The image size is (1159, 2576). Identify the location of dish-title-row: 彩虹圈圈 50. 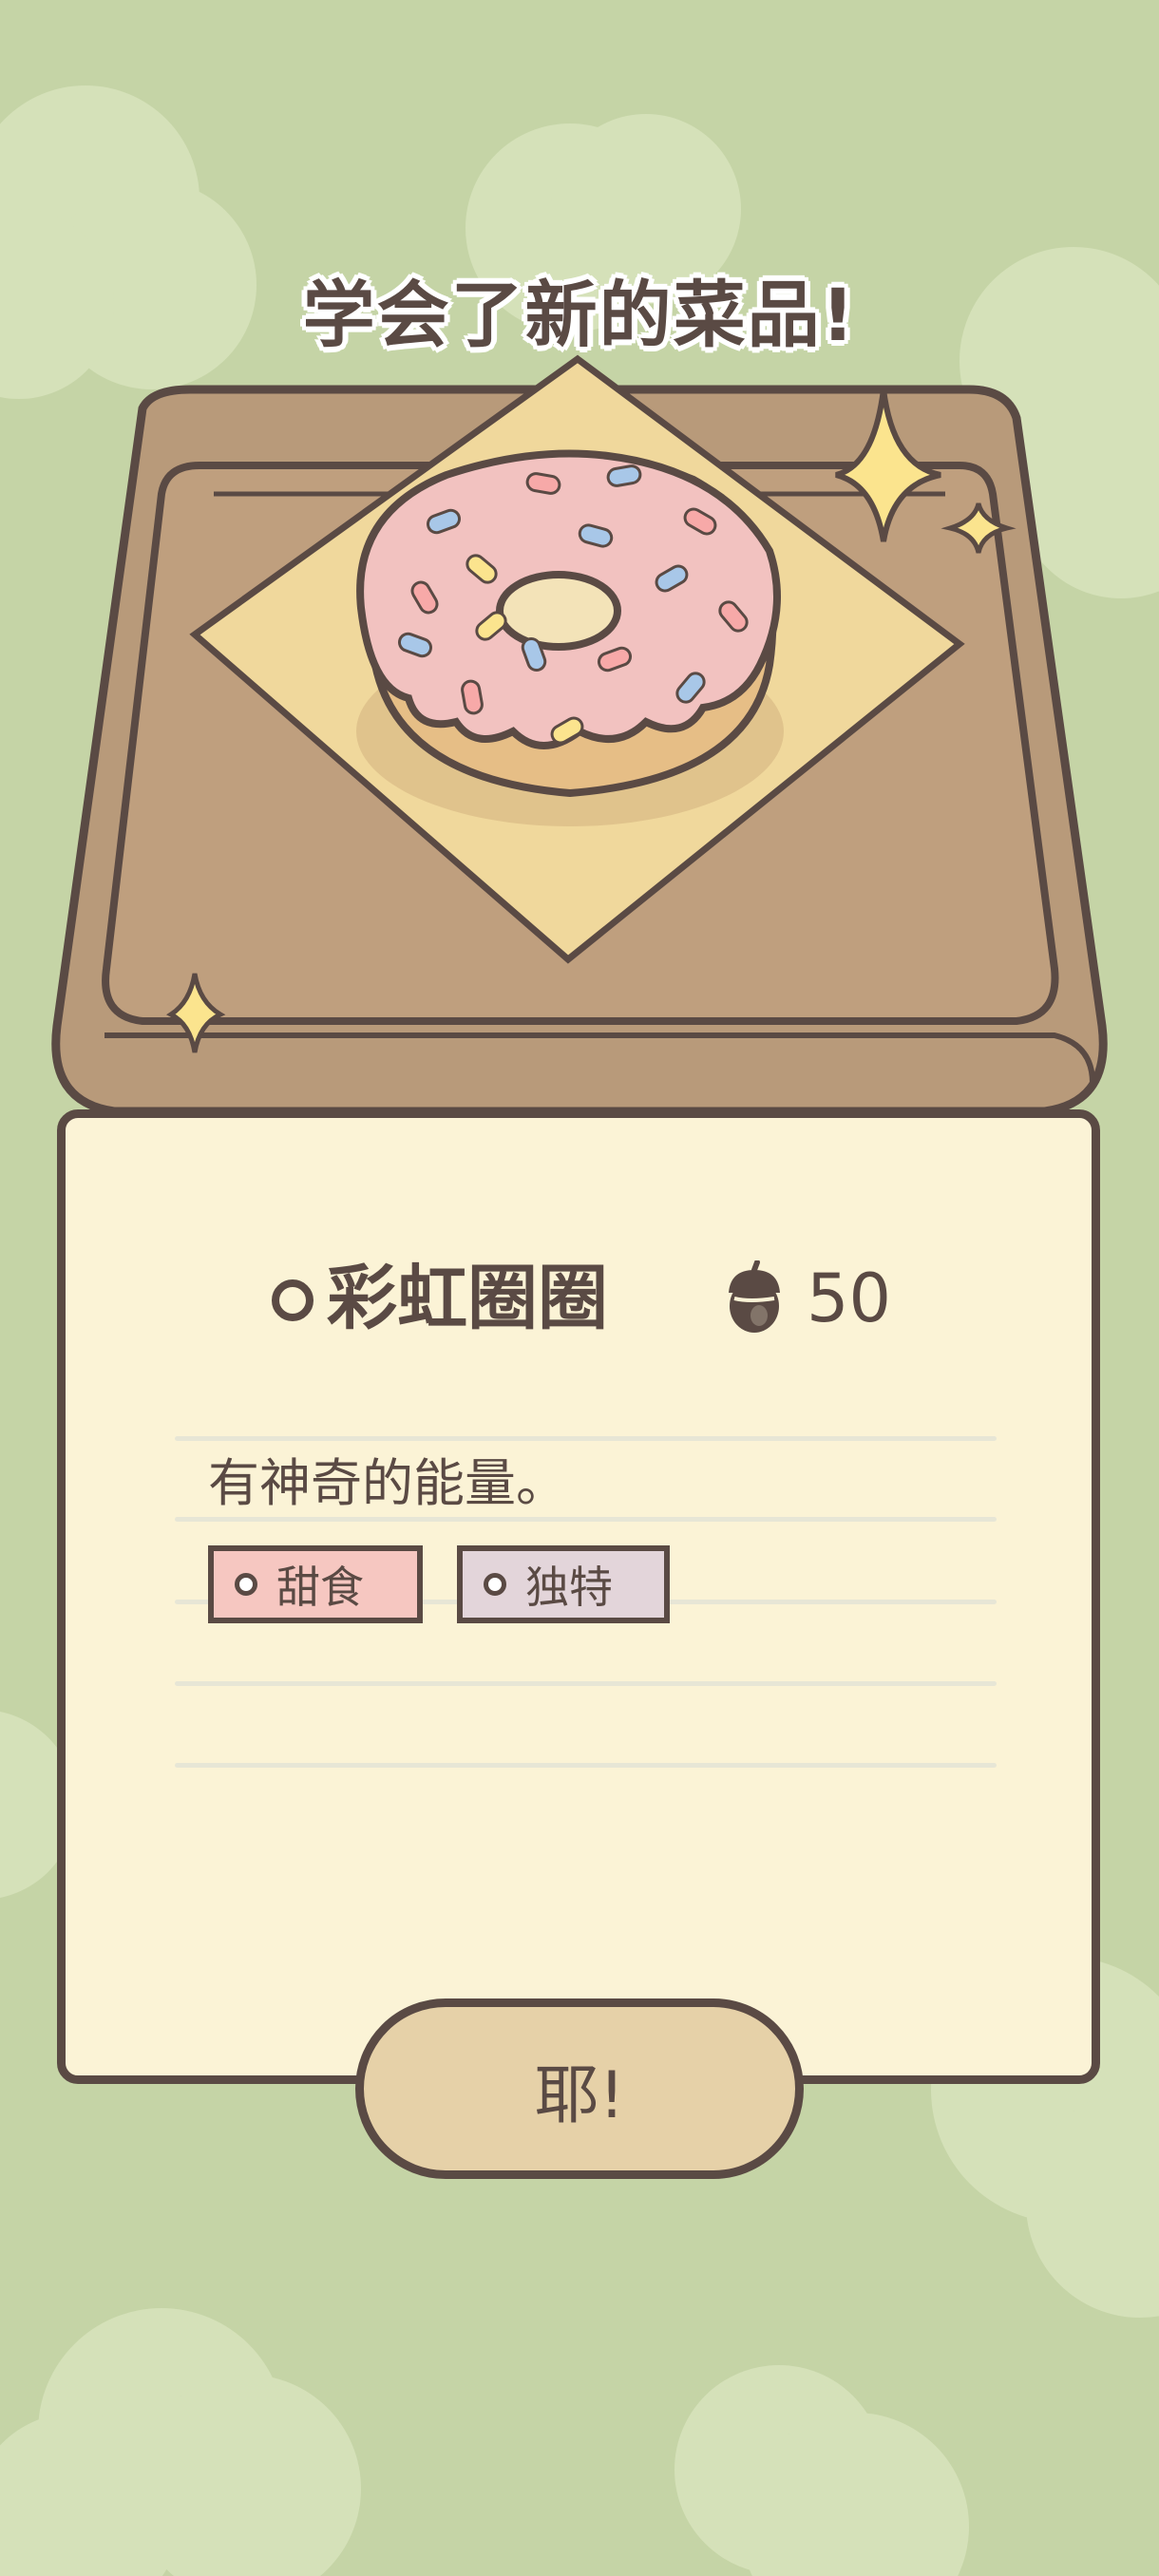
(593, 1298).